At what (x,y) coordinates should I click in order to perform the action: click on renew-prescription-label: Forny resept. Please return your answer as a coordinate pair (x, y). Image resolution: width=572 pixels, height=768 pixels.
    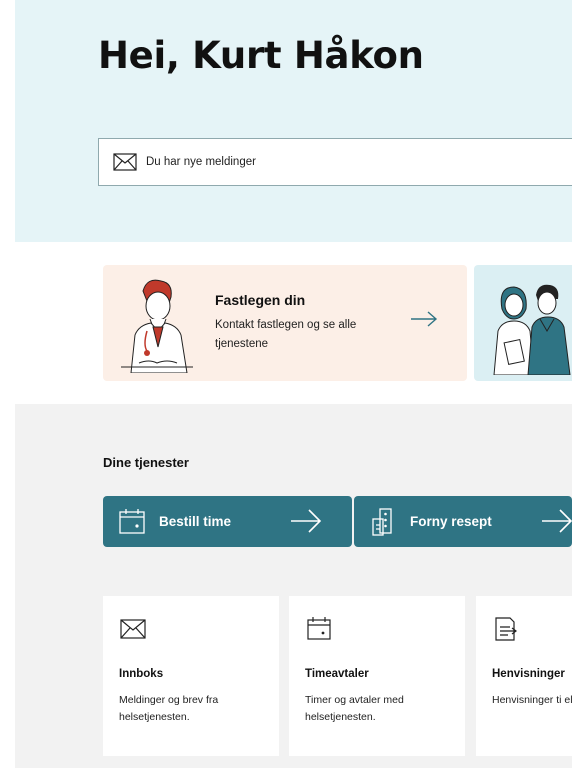
    Looking at the image, I should click on (451, 521).